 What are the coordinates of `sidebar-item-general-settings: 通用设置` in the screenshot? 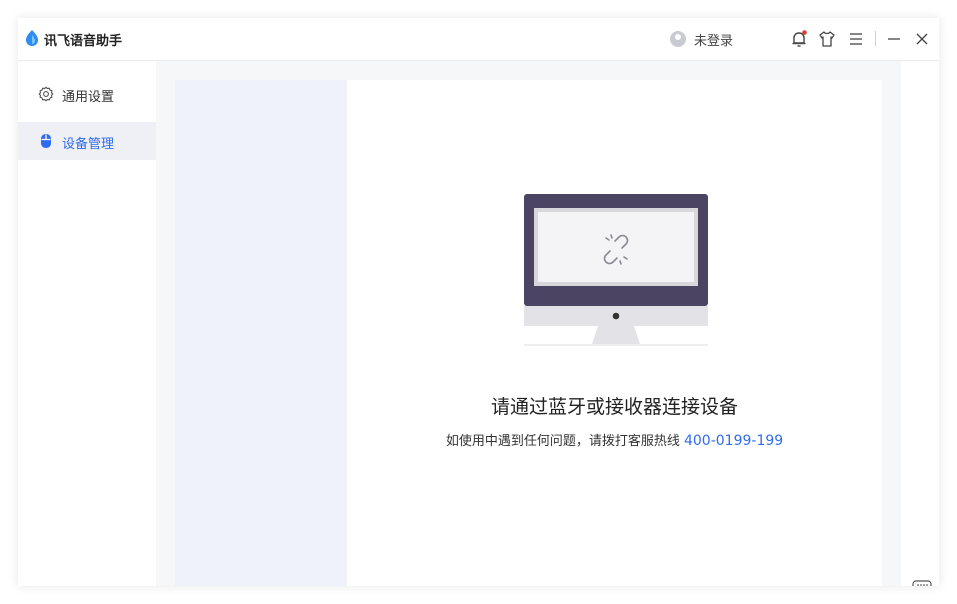 It's located at (87, 94).